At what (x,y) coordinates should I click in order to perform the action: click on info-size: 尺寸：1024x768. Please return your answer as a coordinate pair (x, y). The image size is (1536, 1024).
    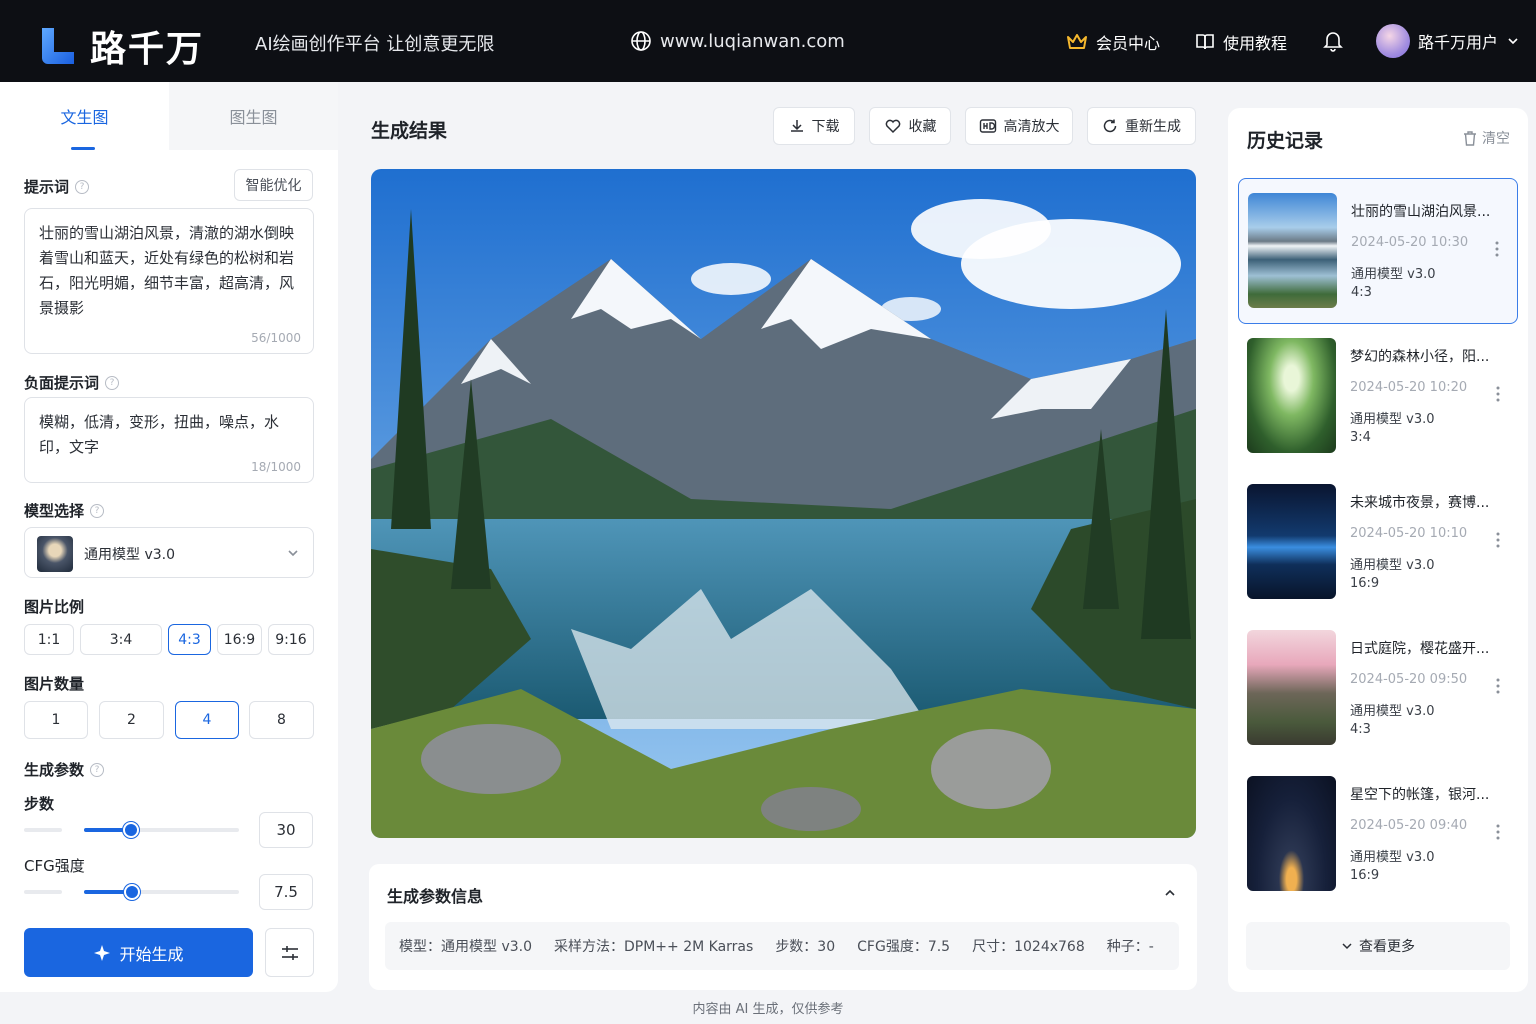
    Looking at the image, I should click on (1028, 947).